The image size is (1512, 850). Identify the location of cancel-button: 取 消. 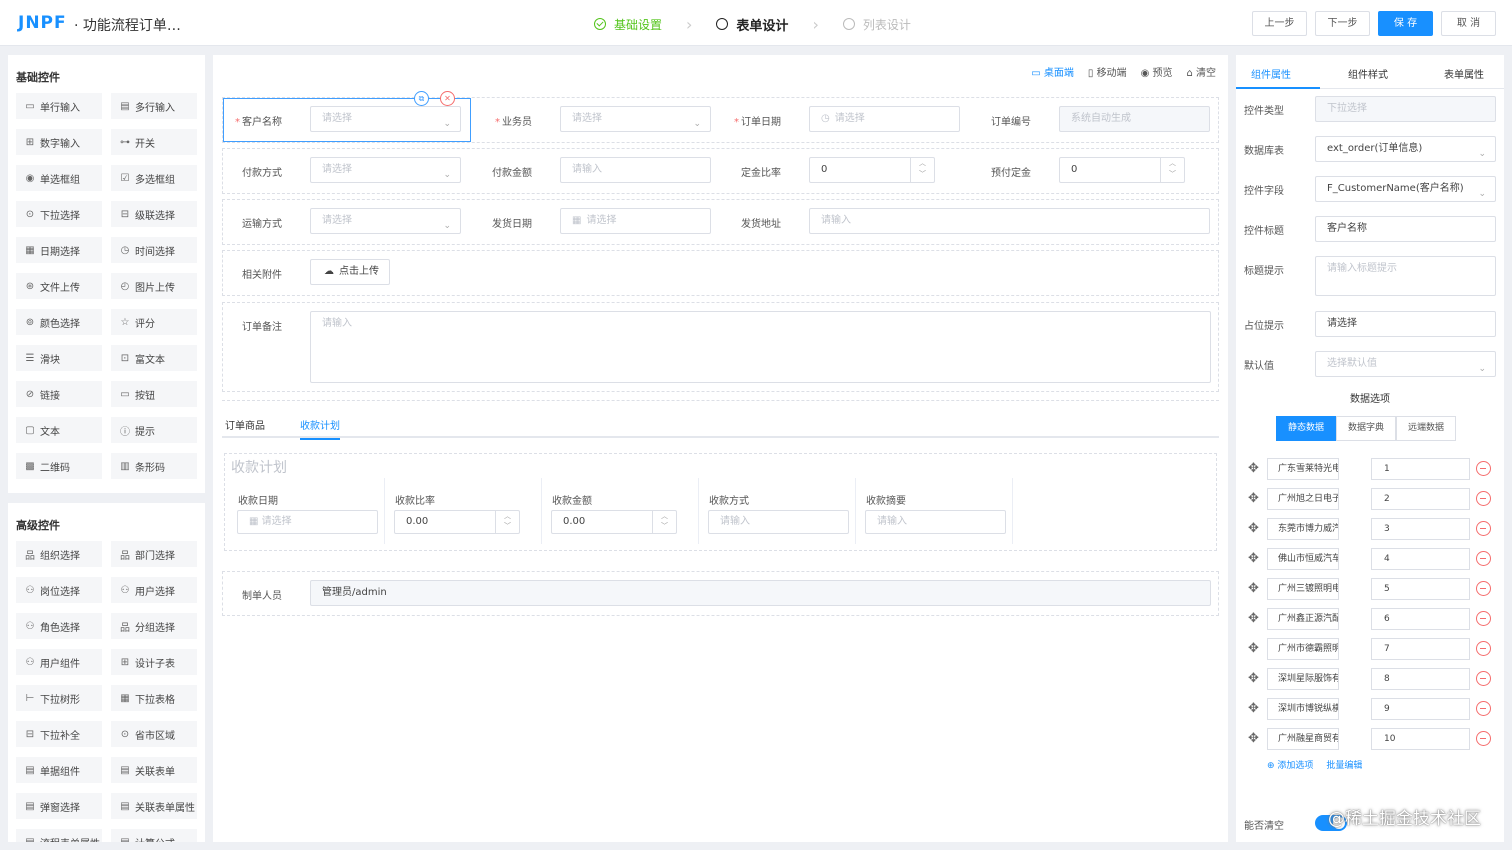
(1468, 23).